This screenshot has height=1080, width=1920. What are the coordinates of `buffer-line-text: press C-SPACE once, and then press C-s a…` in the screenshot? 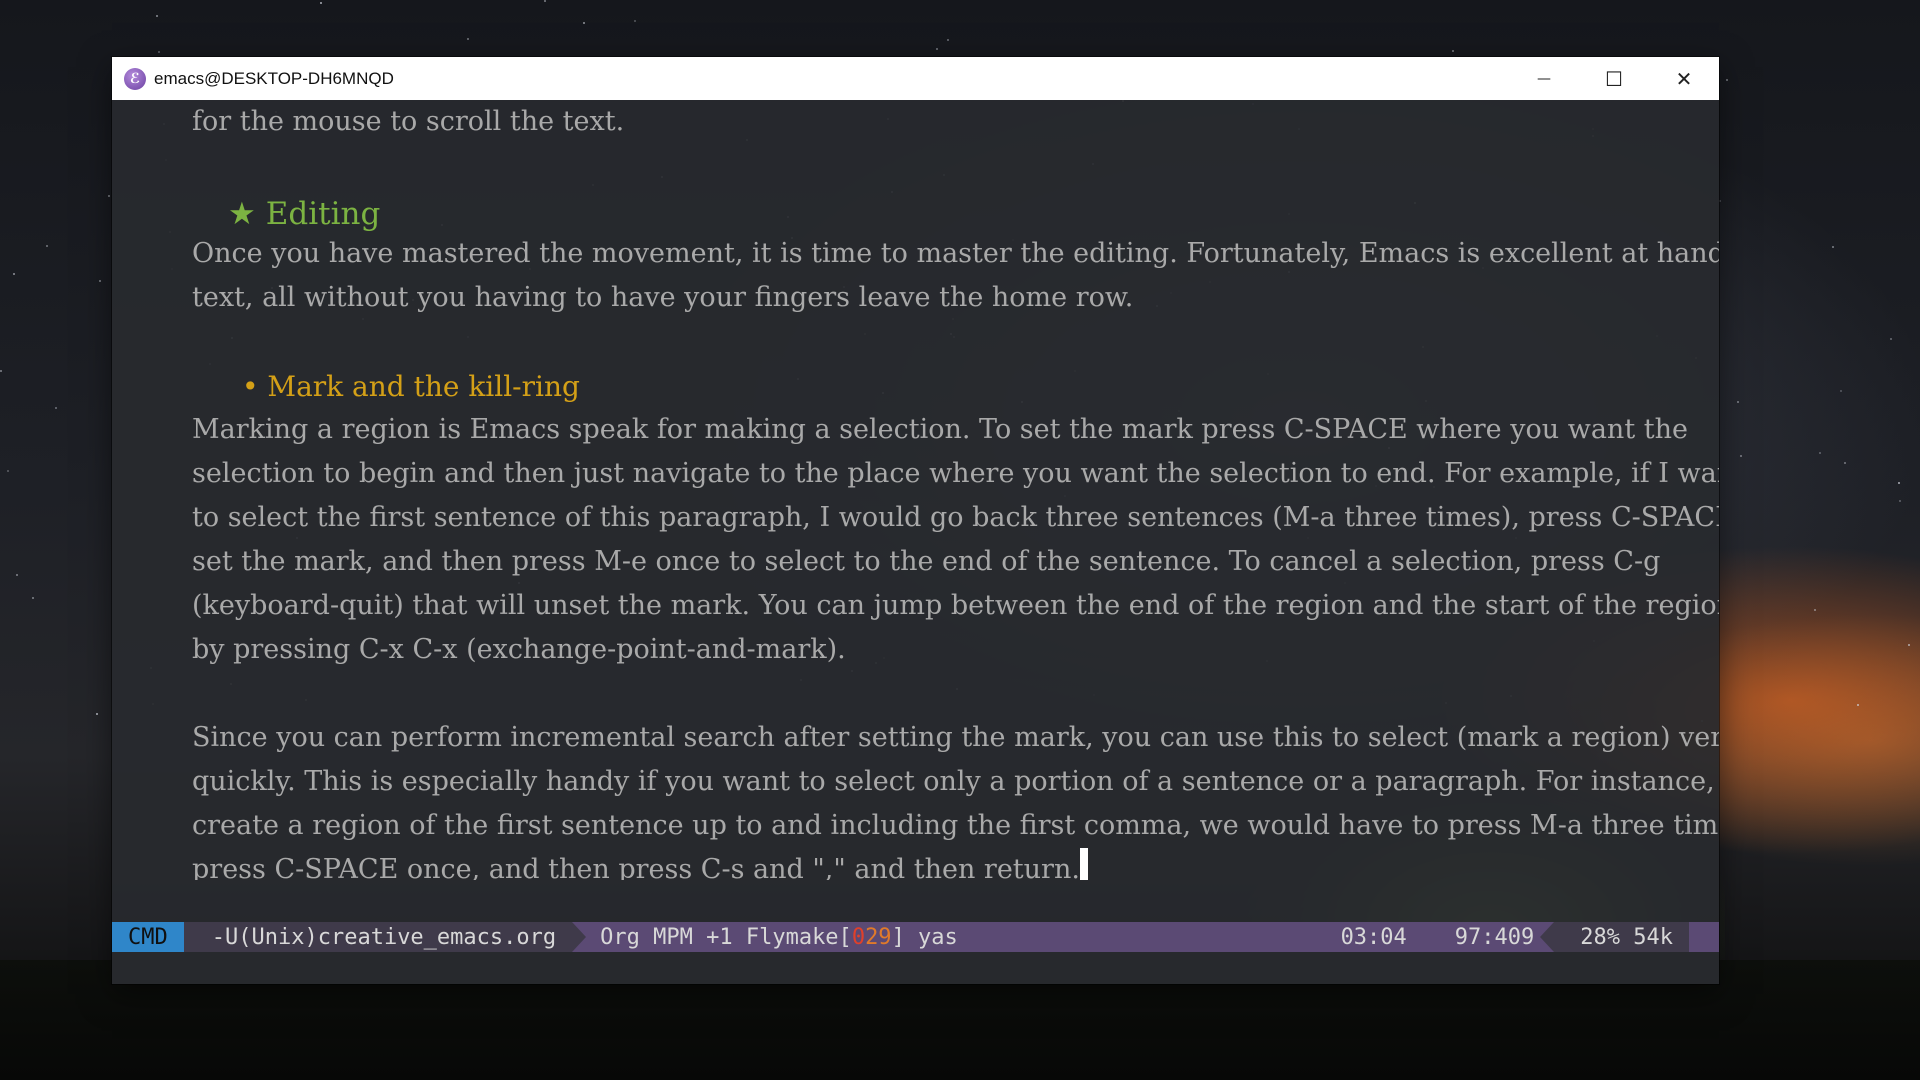 It's located at (636, 867).